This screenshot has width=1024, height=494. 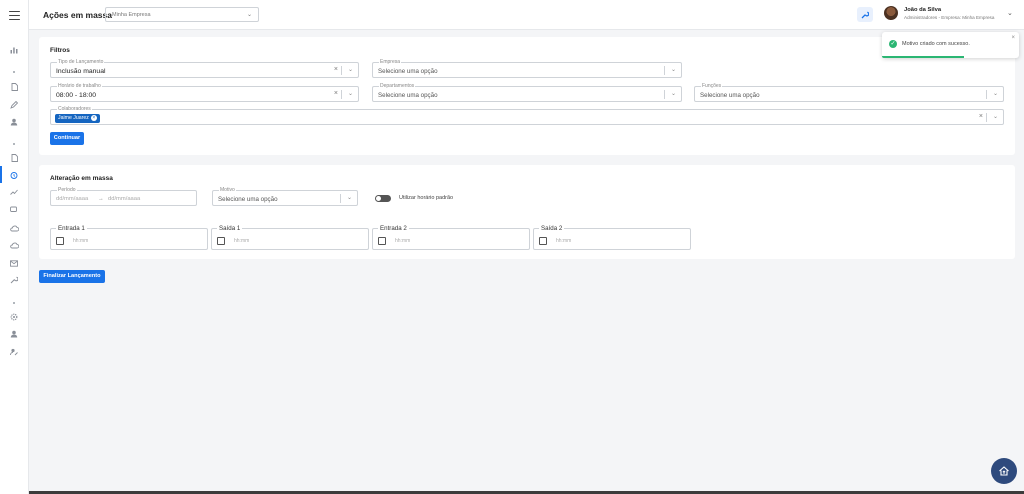 I want to click on motivo-select: Motivo Selecione uma opção ⌄, so click(x=285, y=196).